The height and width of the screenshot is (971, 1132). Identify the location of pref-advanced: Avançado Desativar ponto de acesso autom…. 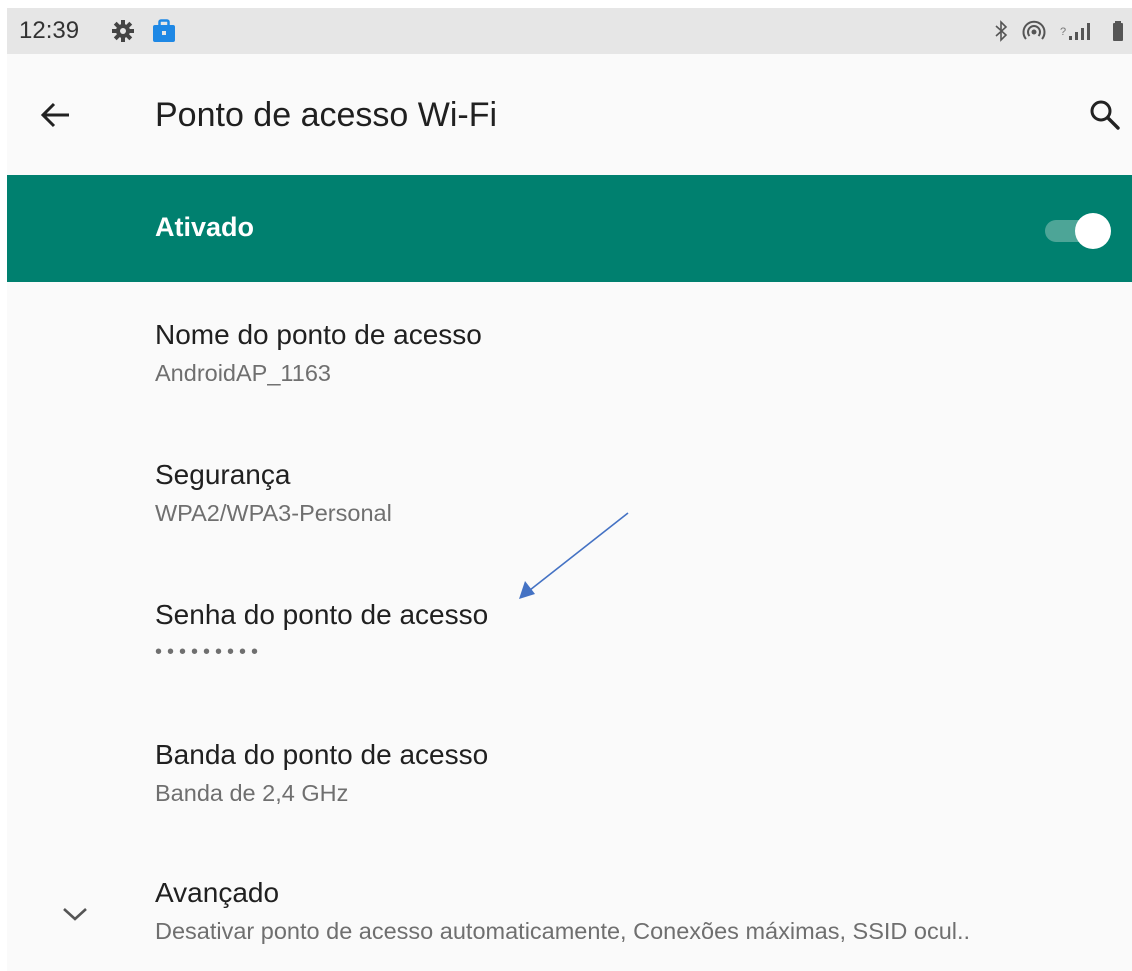
(635, 911).